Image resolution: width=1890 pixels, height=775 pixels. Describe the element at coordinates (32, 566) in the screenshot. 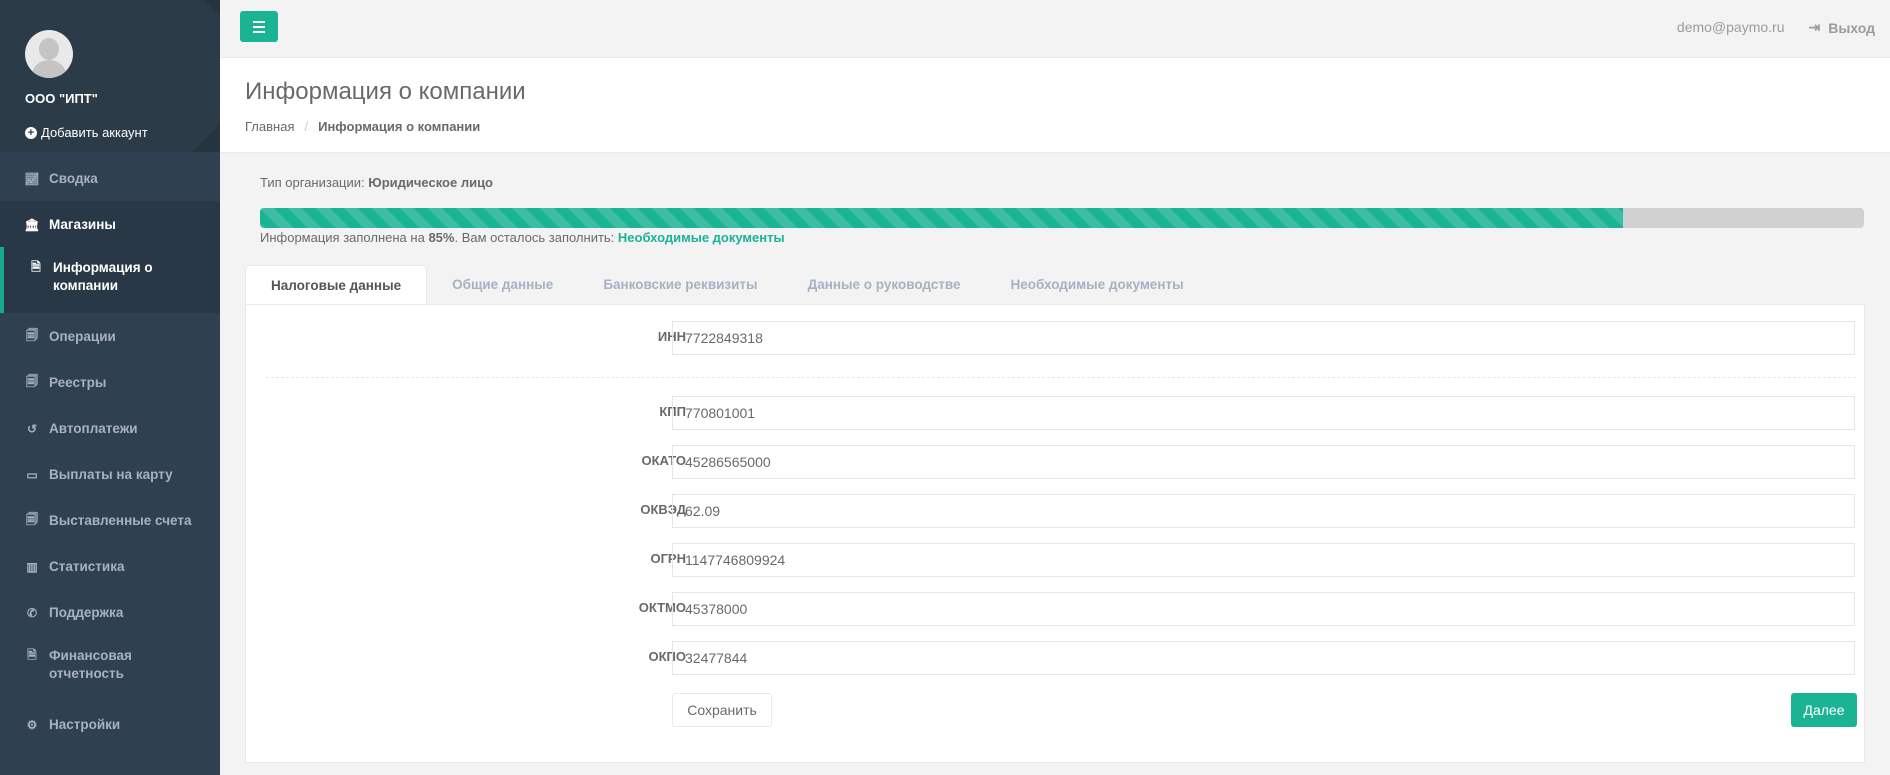

I see `bar-chart-icon: ▥` at that location.